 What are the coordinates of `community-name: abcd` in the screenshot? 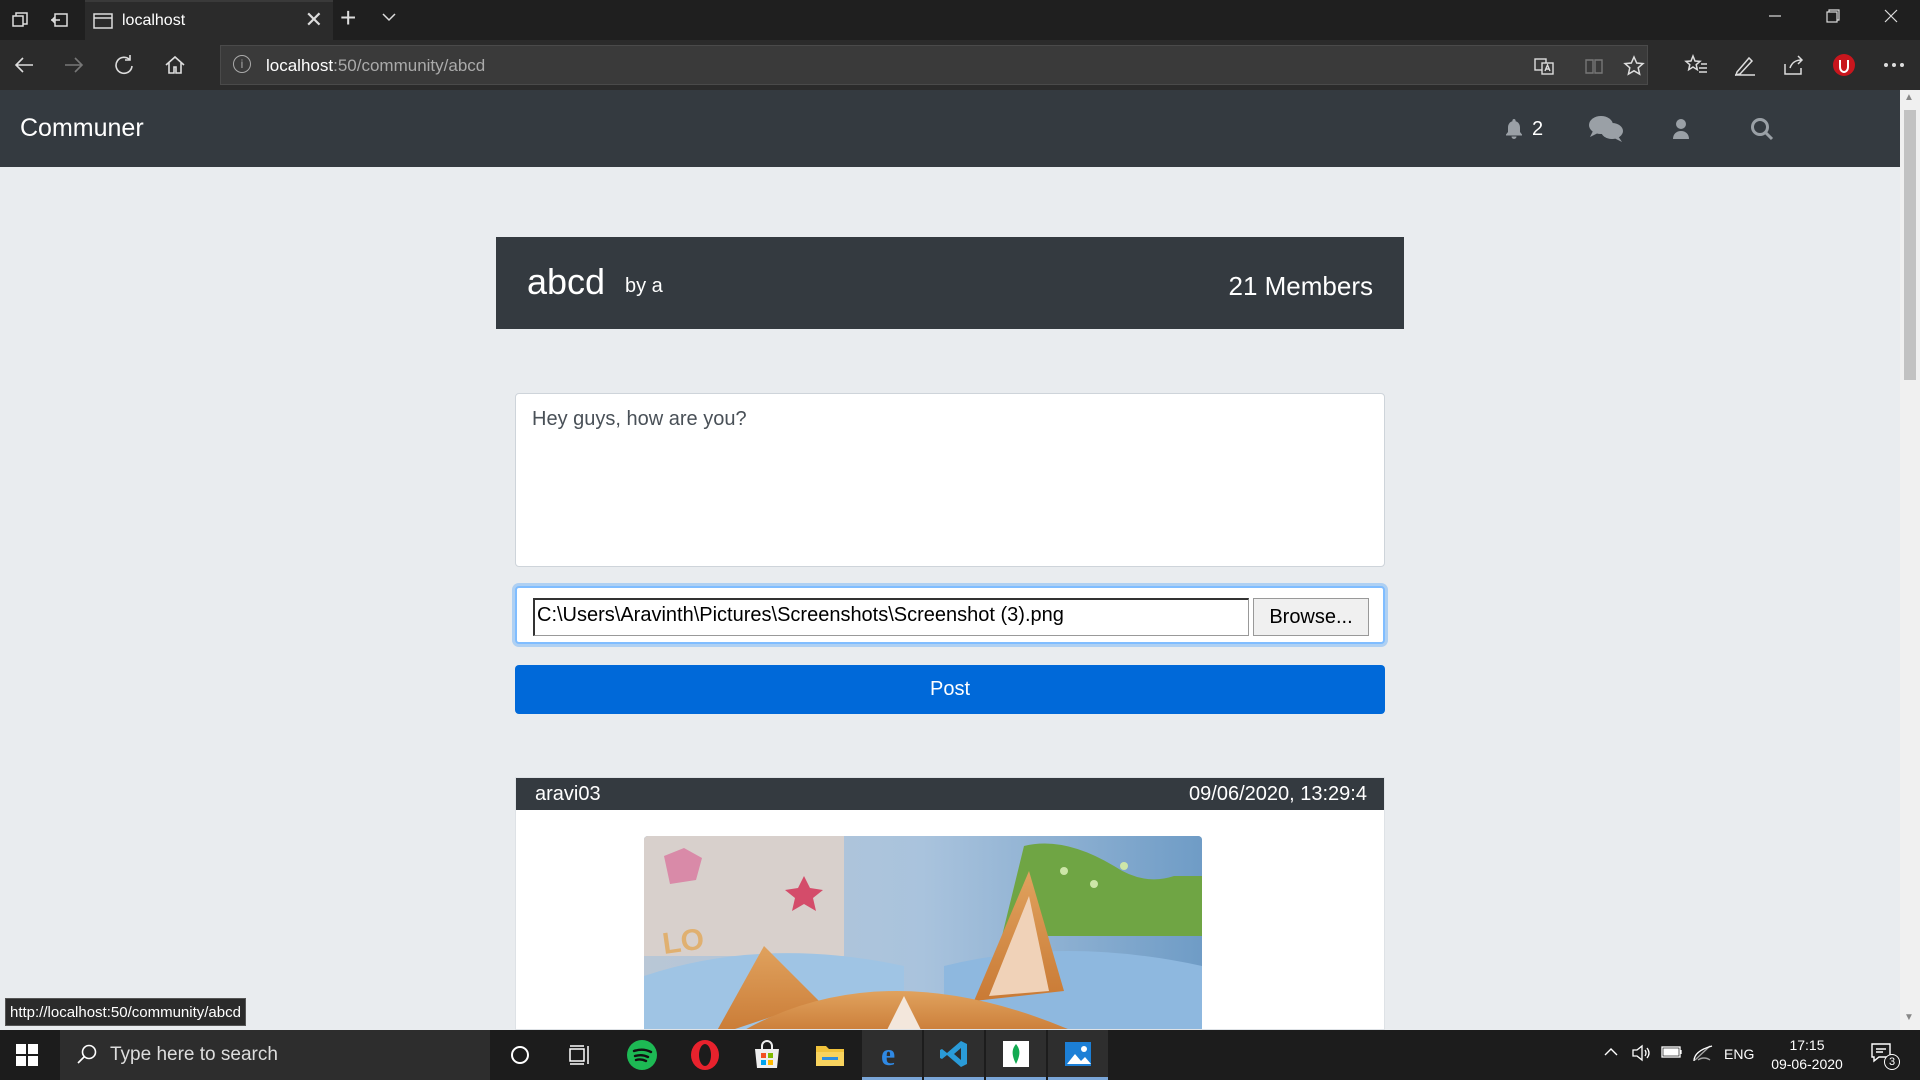 It's located at (566, 281).